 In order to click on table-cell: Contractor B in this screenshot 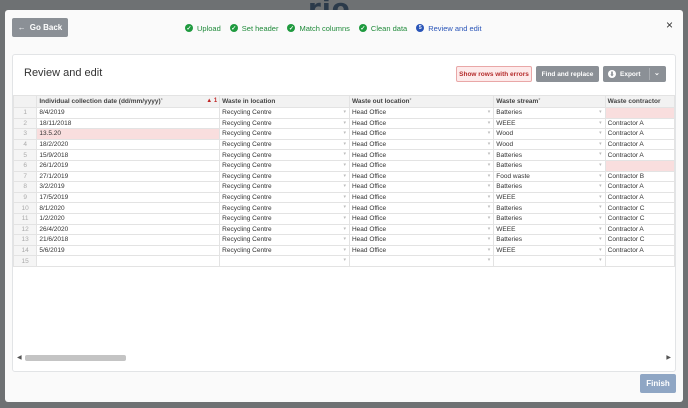, I will do `click(639, 176)`.